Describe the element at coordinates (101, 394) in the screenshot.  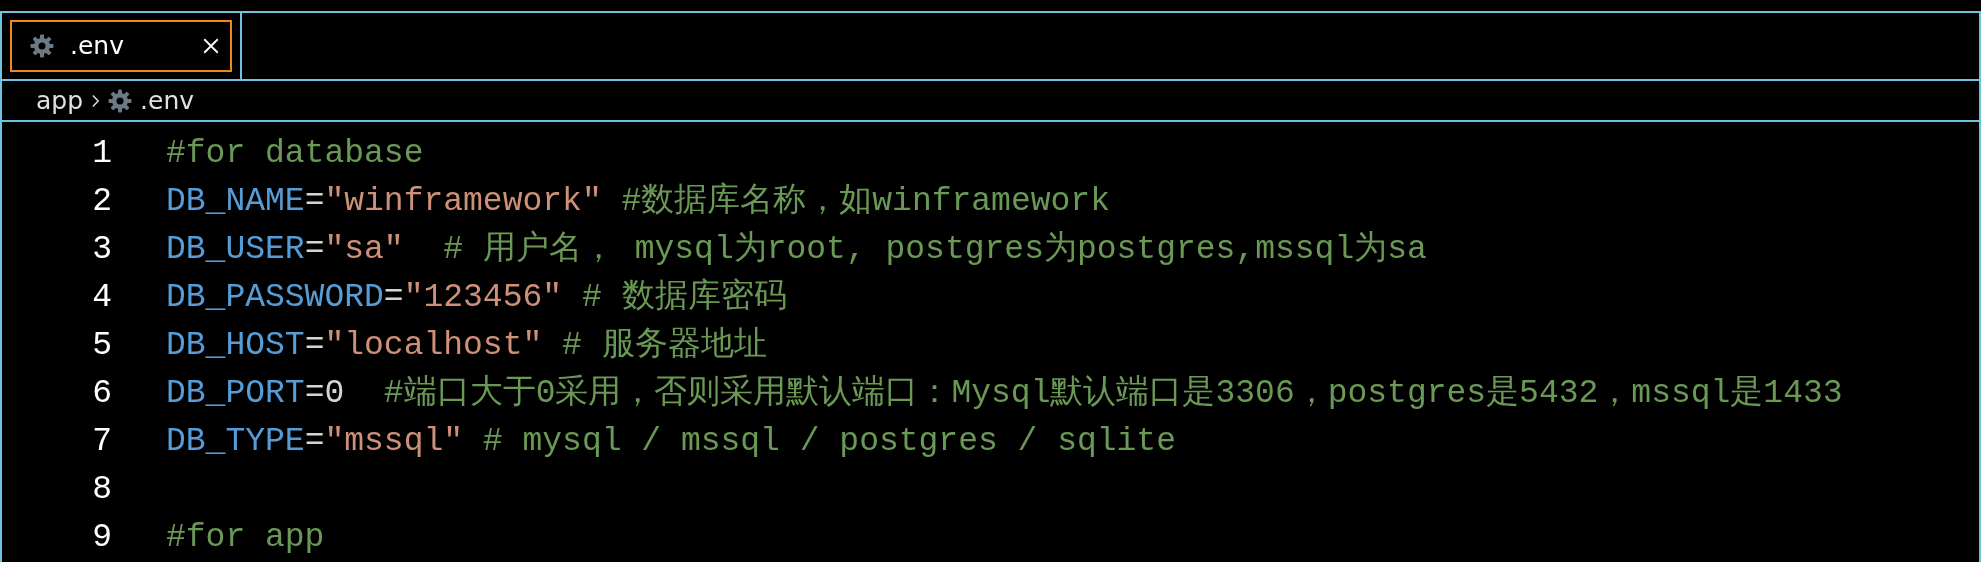
I see `line-number: 6` at that location.